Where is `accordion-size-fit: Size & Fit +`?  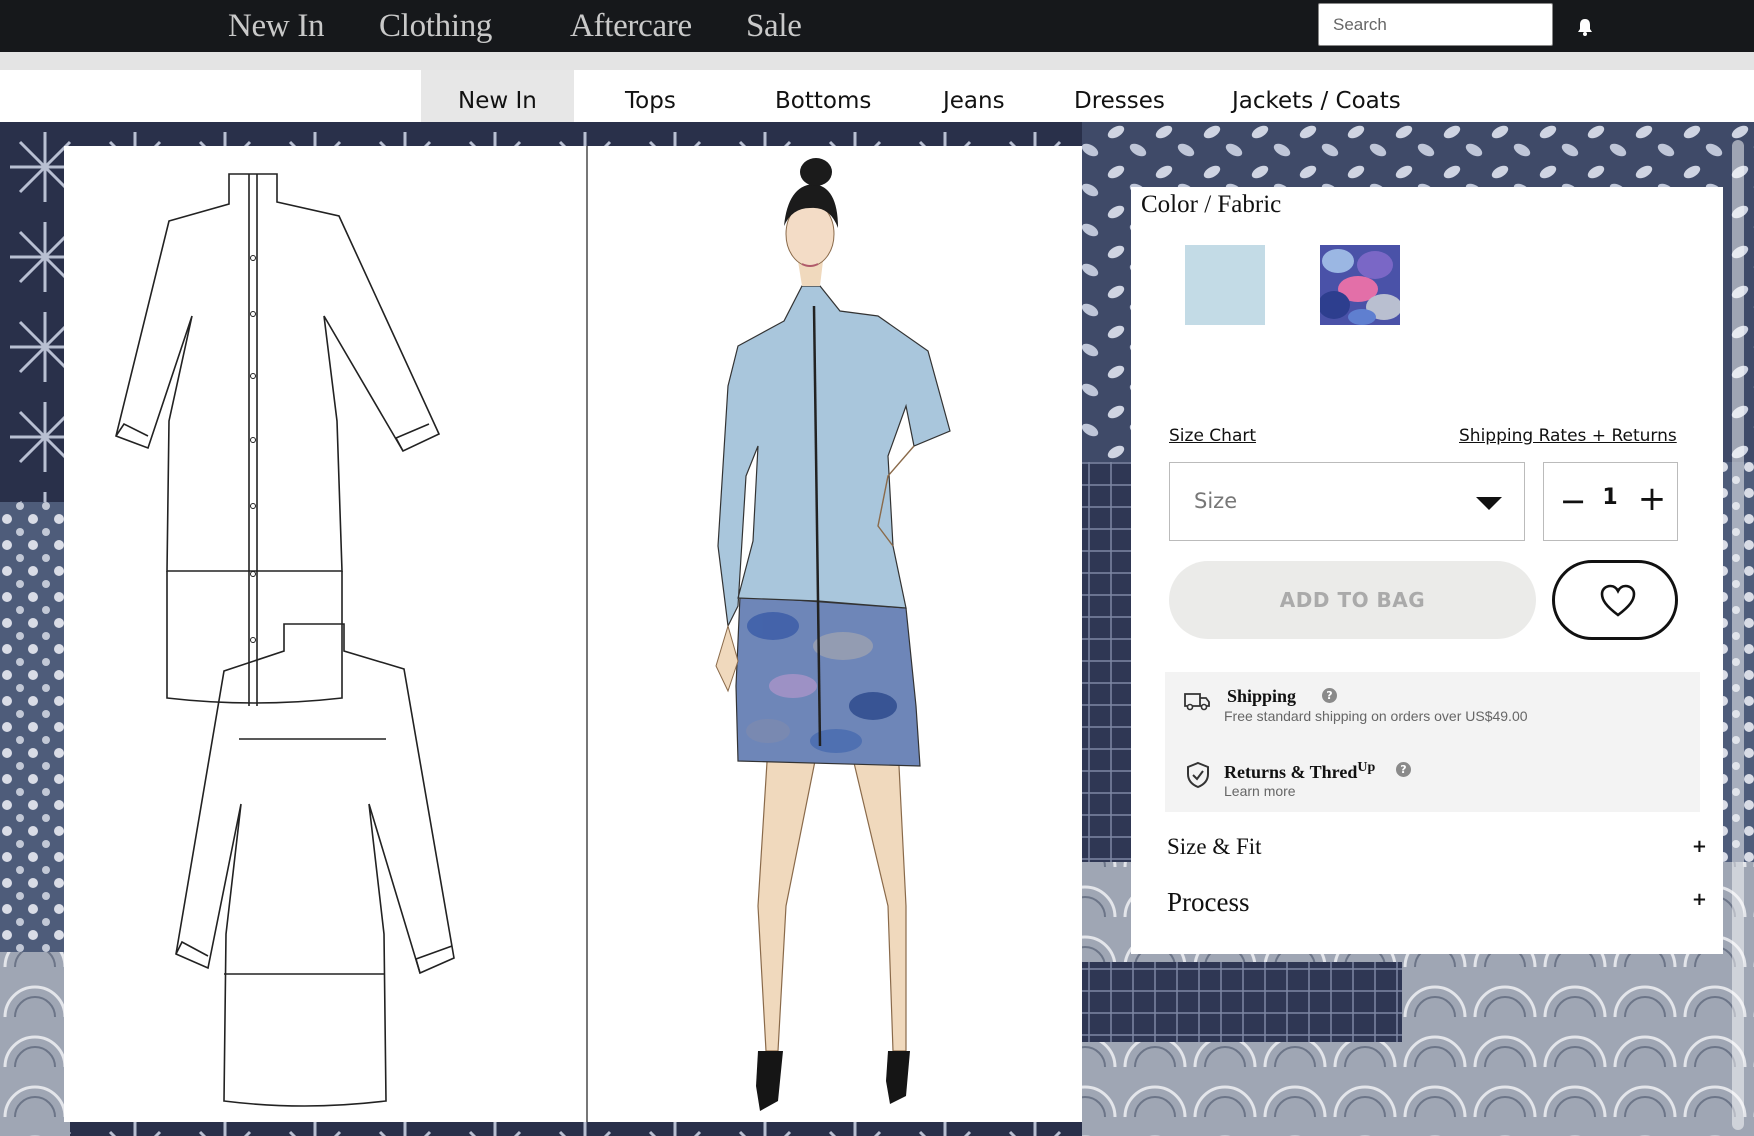 accordion-size-fit: Size & Fit + is located at coordinates (1437, 848).